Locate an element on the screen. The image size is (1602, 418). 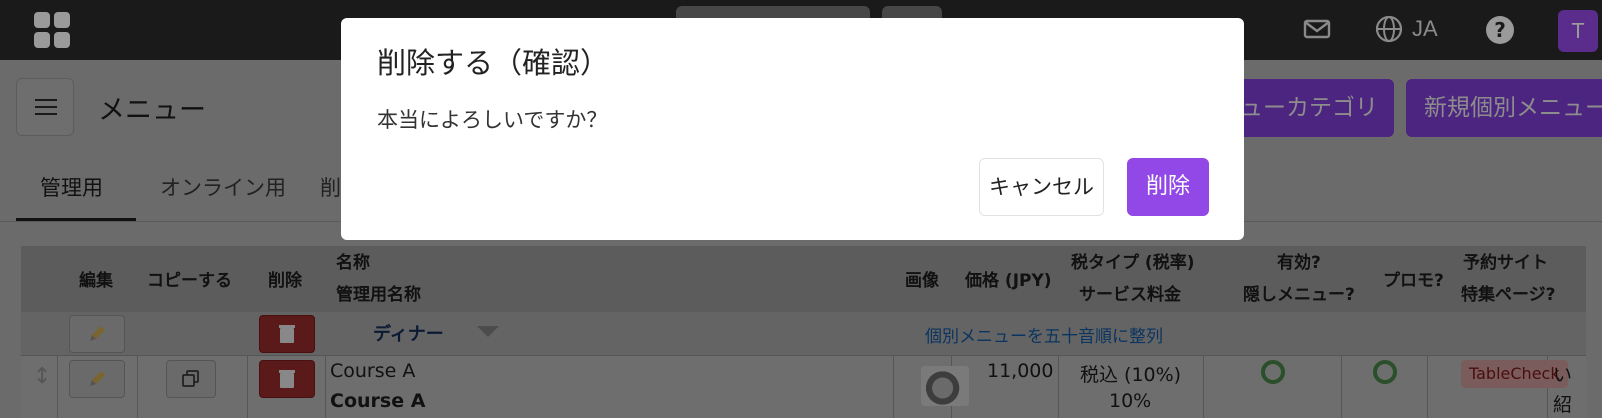
group-delete-button is located at coordinates (287, 334).